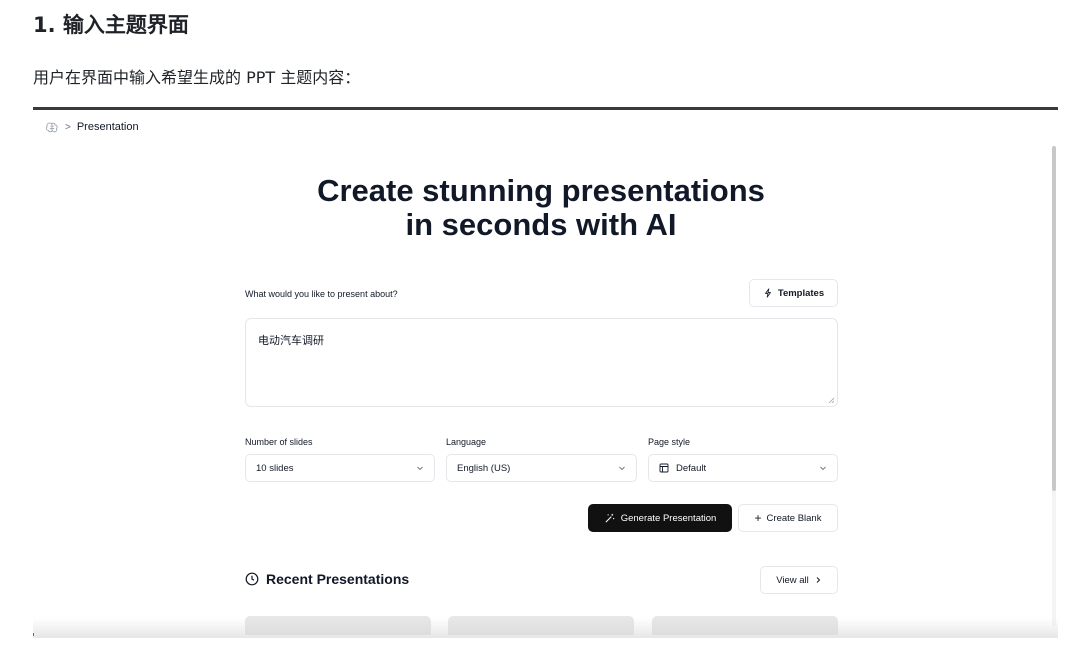 This screenshot has width=1080, height=658. What do you see at coordinates (818, 580) in the screenshot?
I see `chevron-right-icon` at bounding box center [818, 580].